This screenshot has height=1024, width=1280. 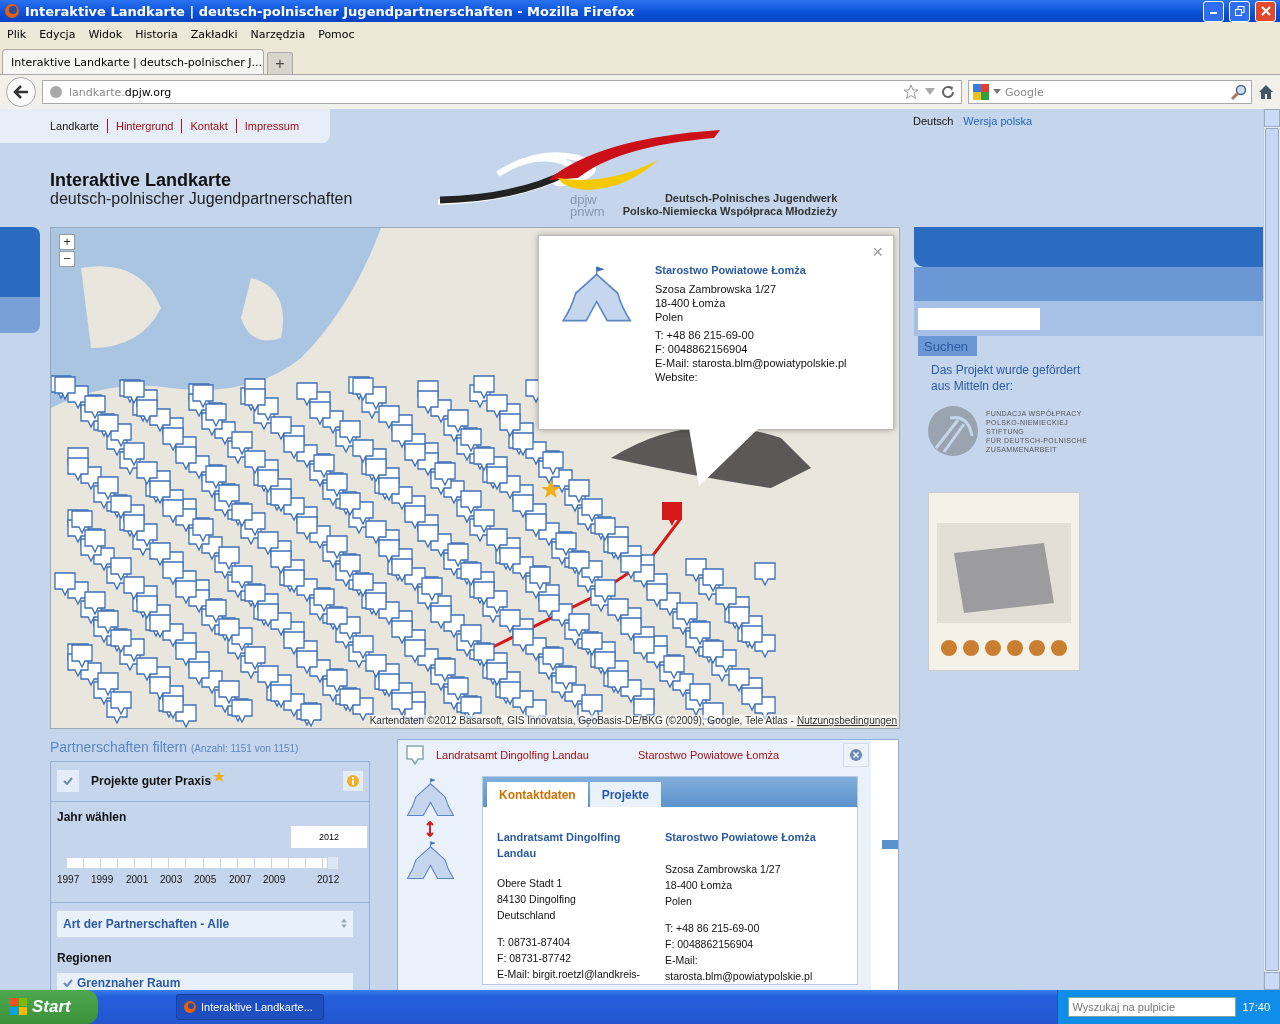 What do you see at coordinates (953, 431) in the screenshot?
I see `foundation-logo-icon` at bounding box center [953, 431].